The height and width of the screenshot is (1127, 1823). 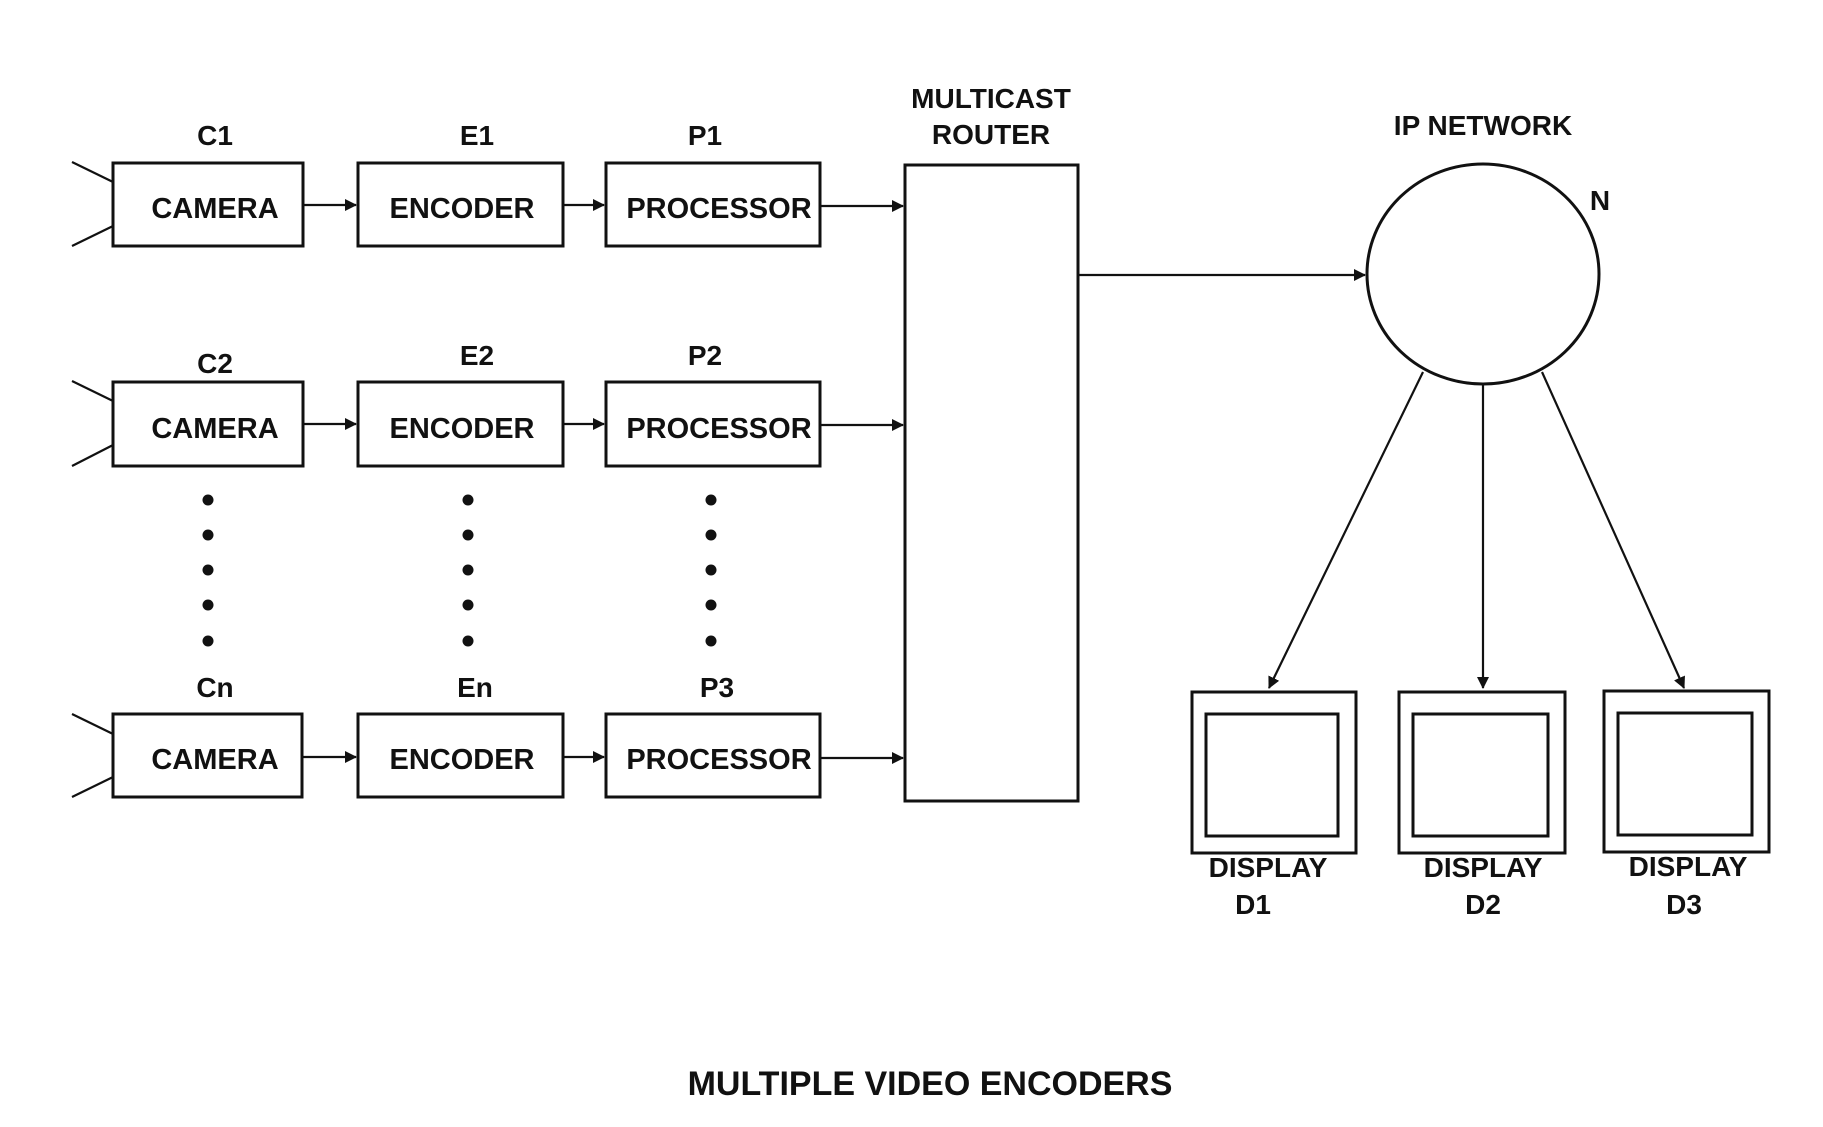 I want to click on display-d2: DISPLAY D2, so click(x=1482, y=805).